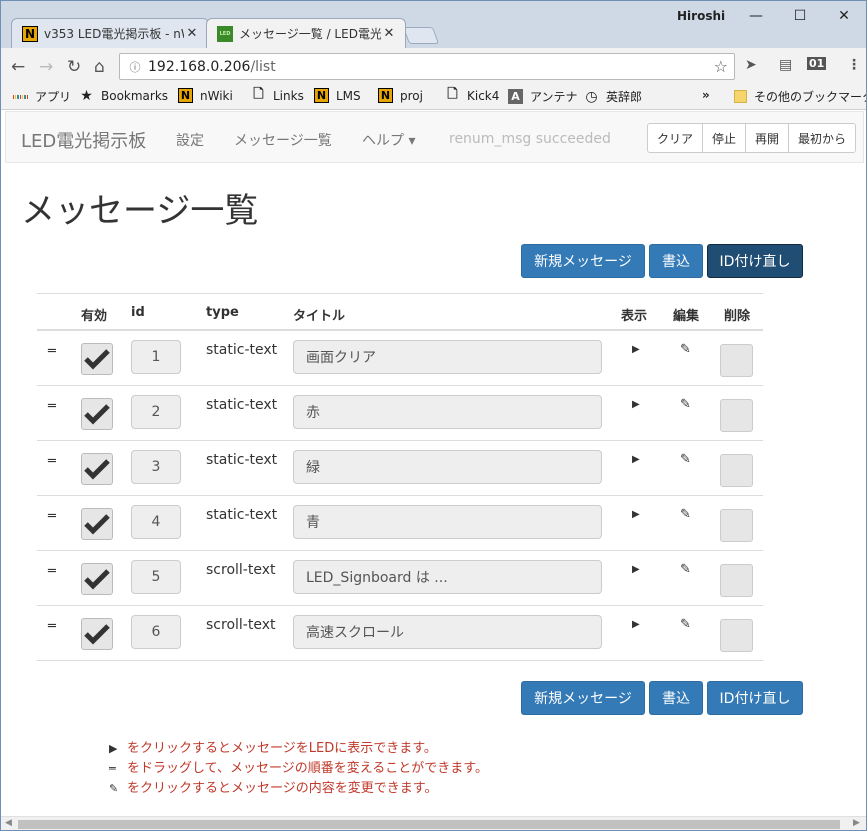 The height and width of the screenshot is (831, 867). Describe the element at coordinates (400, 95) in the screenshot. I see `bookmark-proj: N proj` at that location.